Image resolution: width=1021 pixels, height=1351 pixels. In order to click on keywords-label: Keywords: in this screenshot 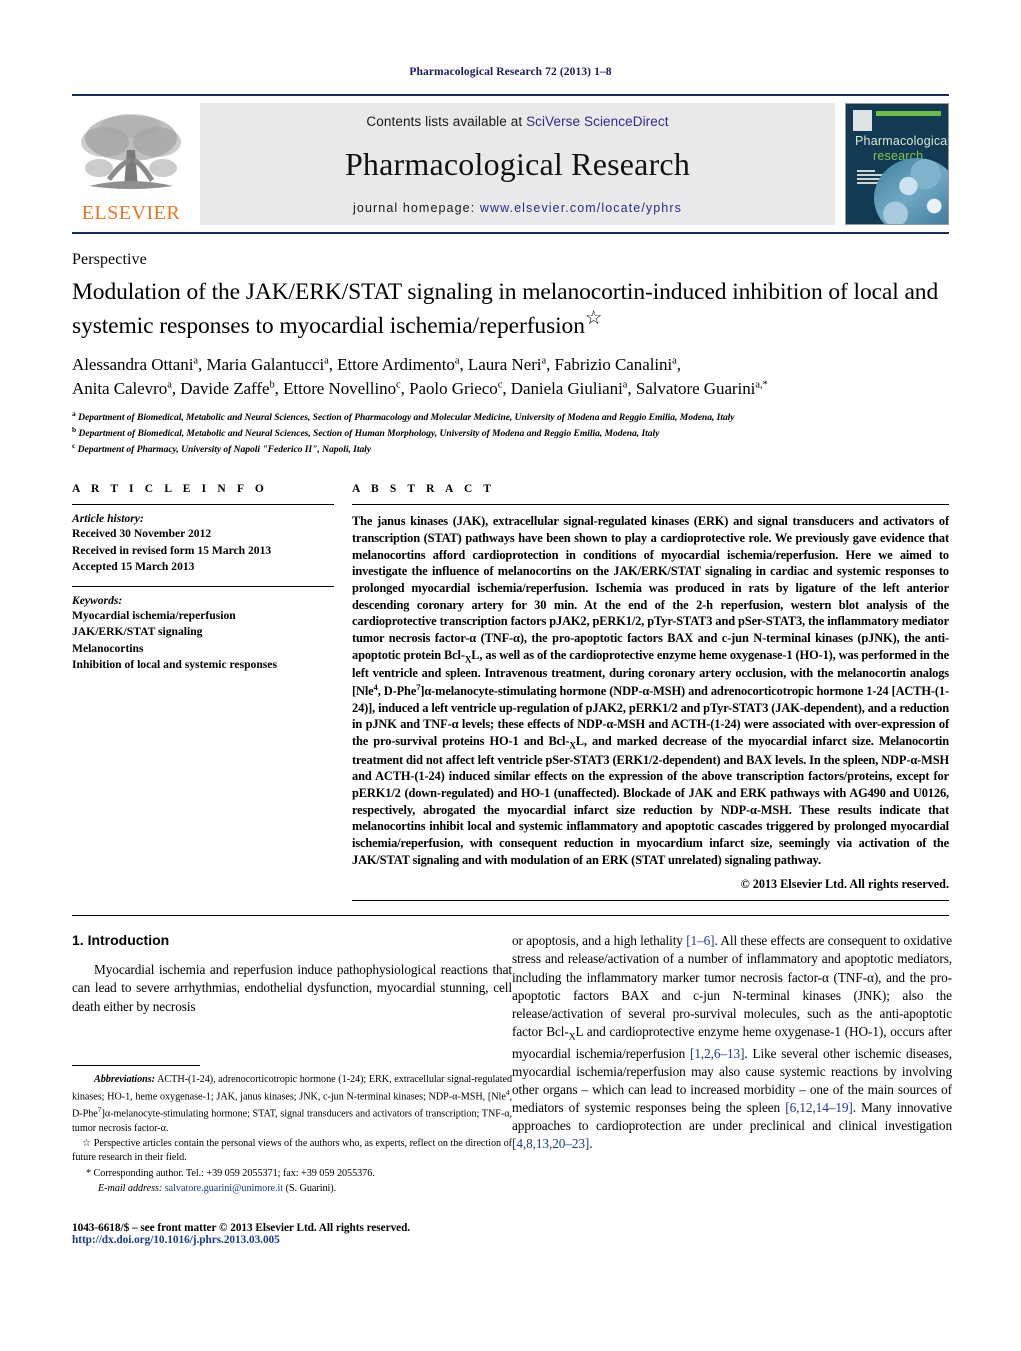, I will do `click(97, 600)`.